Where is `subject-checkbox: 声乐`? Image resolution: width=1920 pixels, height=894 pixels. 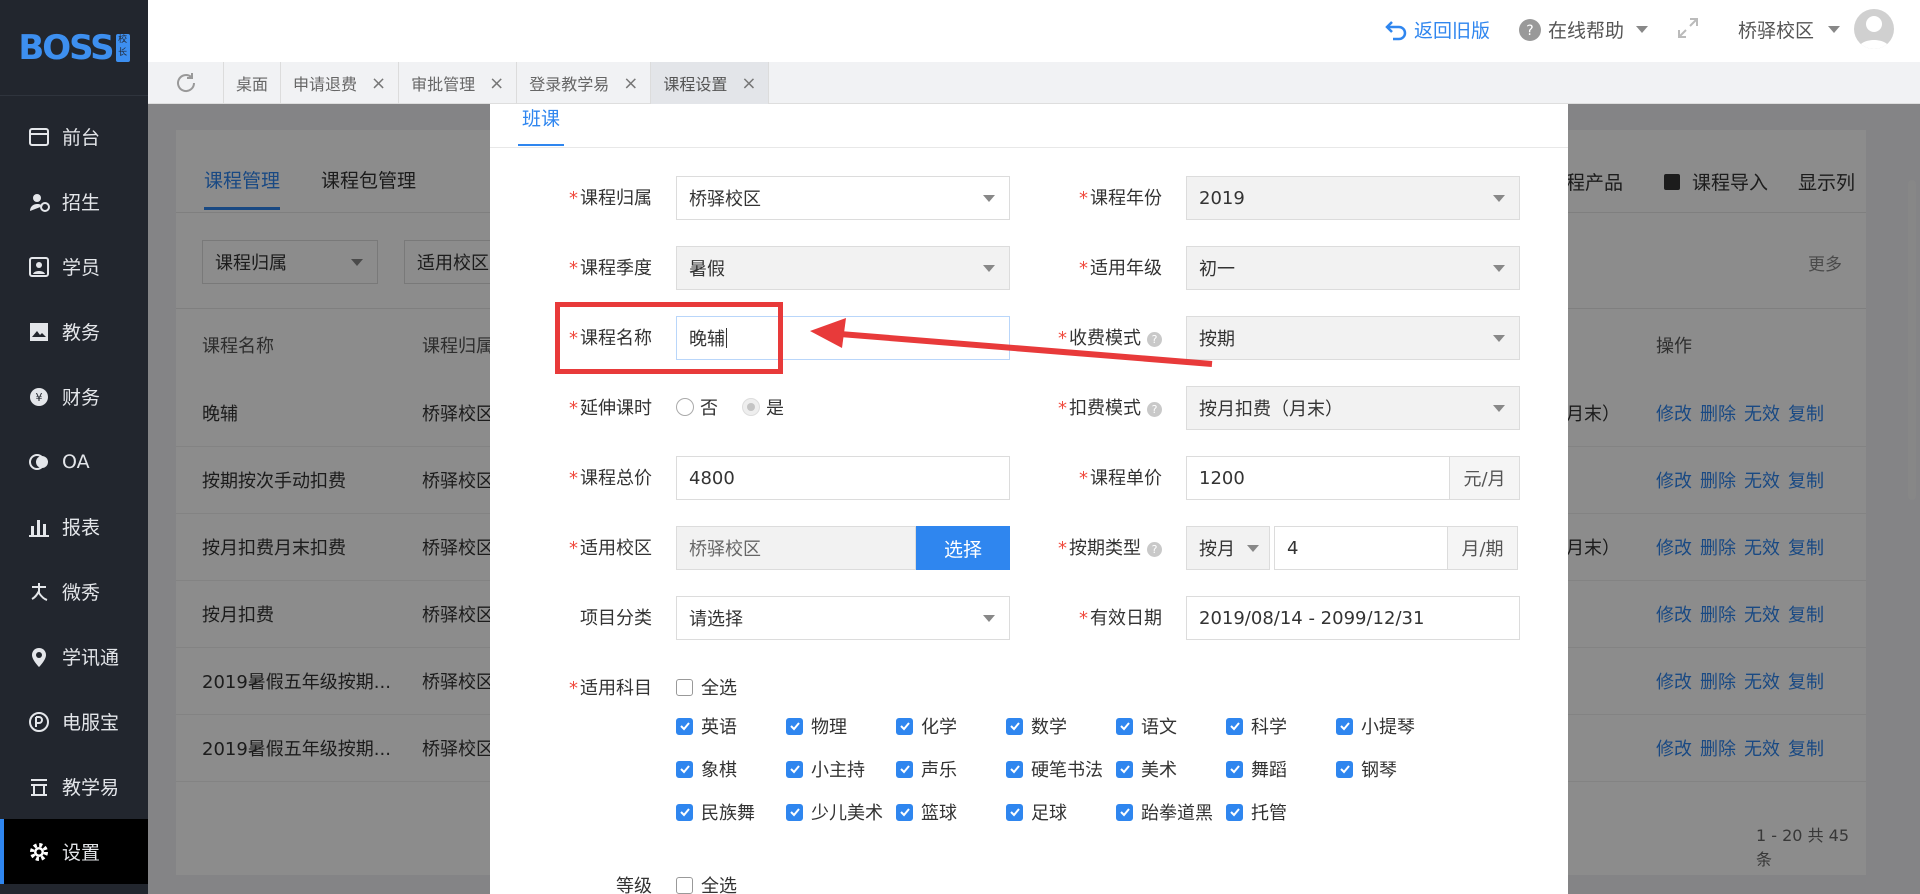
subject-checkbox: 声乐 is located at coordinates (926, 769).